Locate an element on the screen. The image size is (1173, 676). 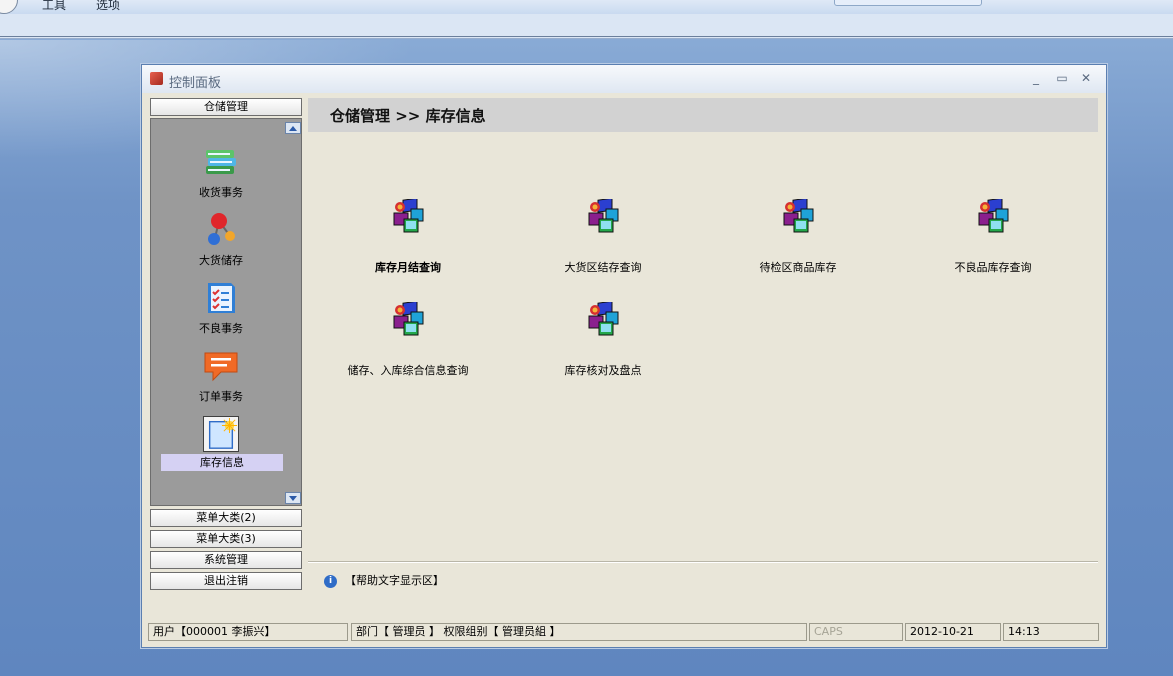
item-bulk-area-balance: 大货区结存查询 is located at coordinates (600, 244).